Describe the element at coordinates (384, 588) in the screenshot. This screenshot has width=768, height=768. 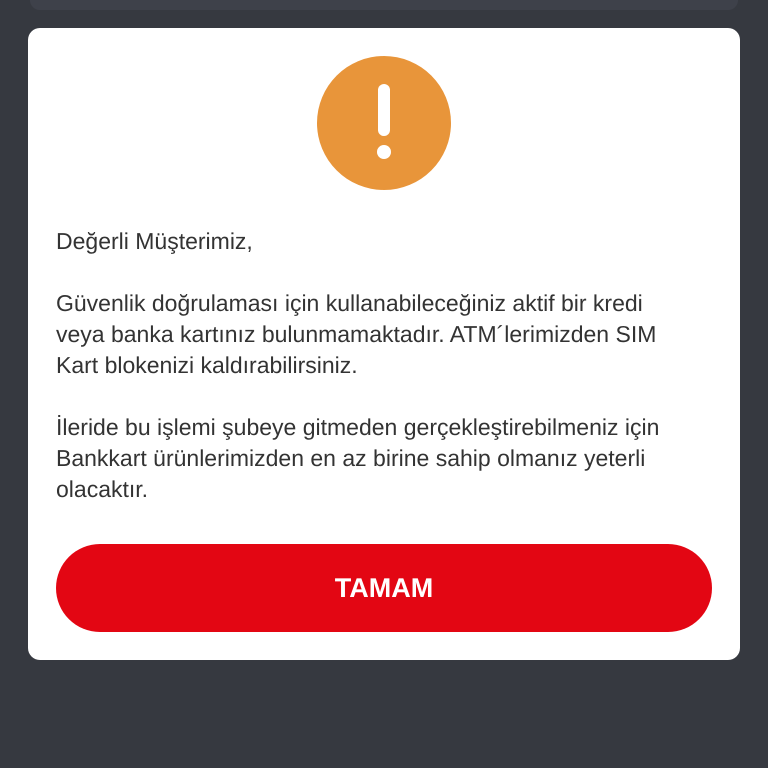
I see `ok-button: TAMAM` at that location.